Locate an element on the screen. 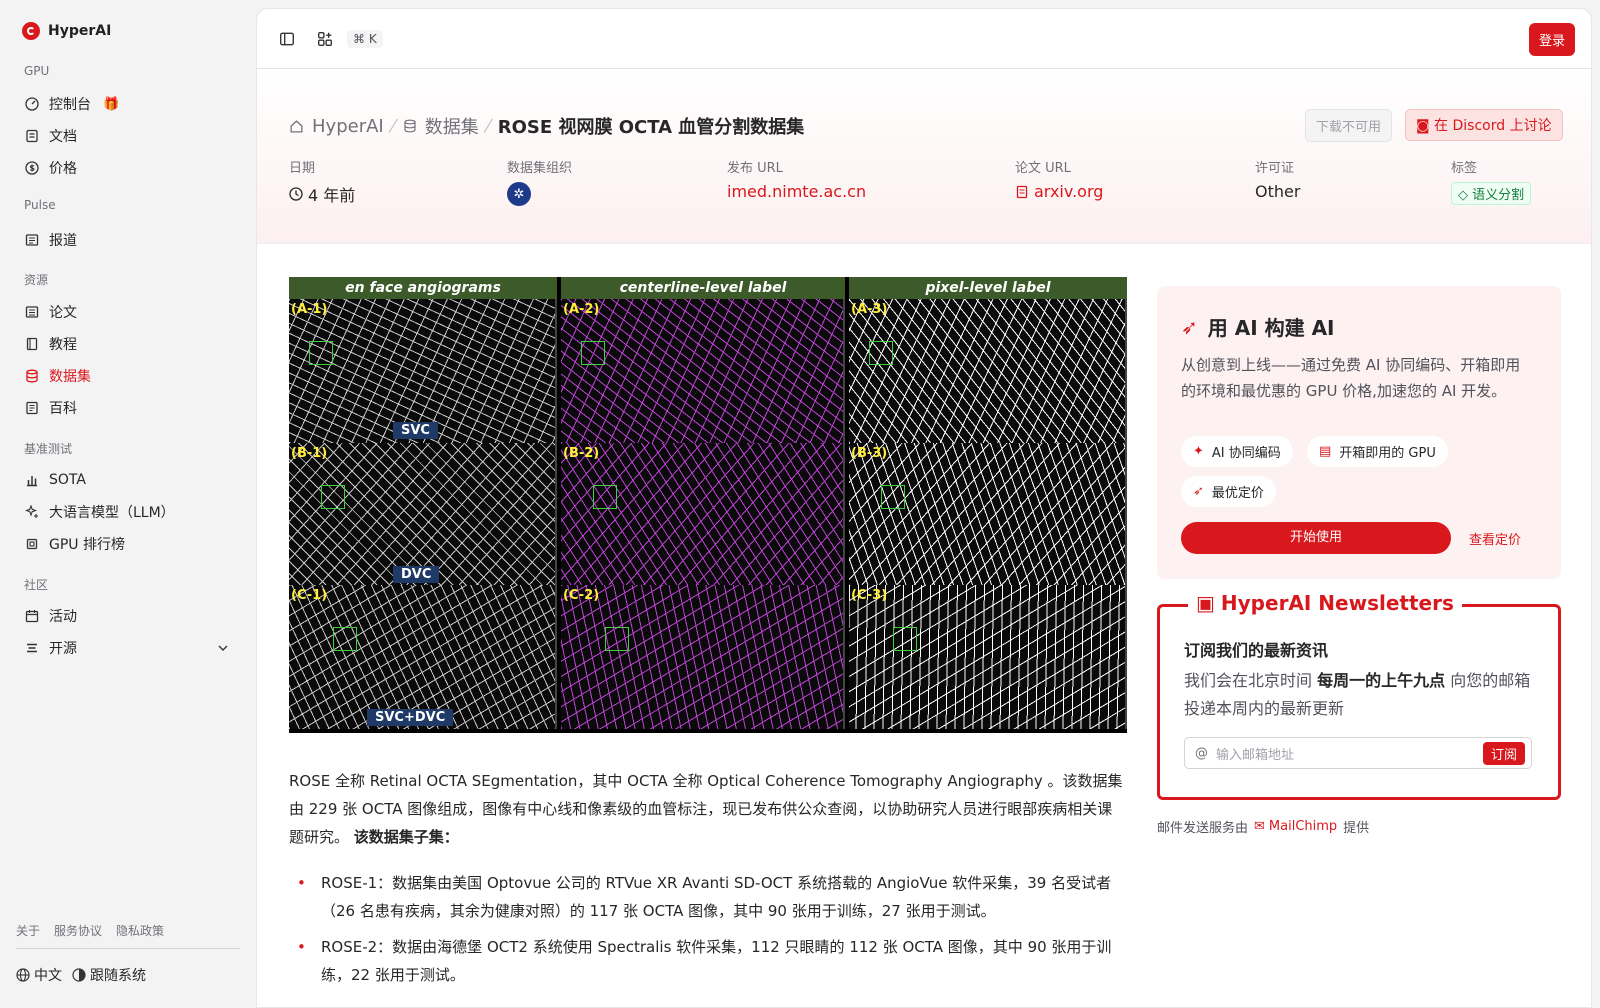 The image size is (1600, 1008). mailchimp-link: ✉ MailChimp is located at coordinates (1295, 826).